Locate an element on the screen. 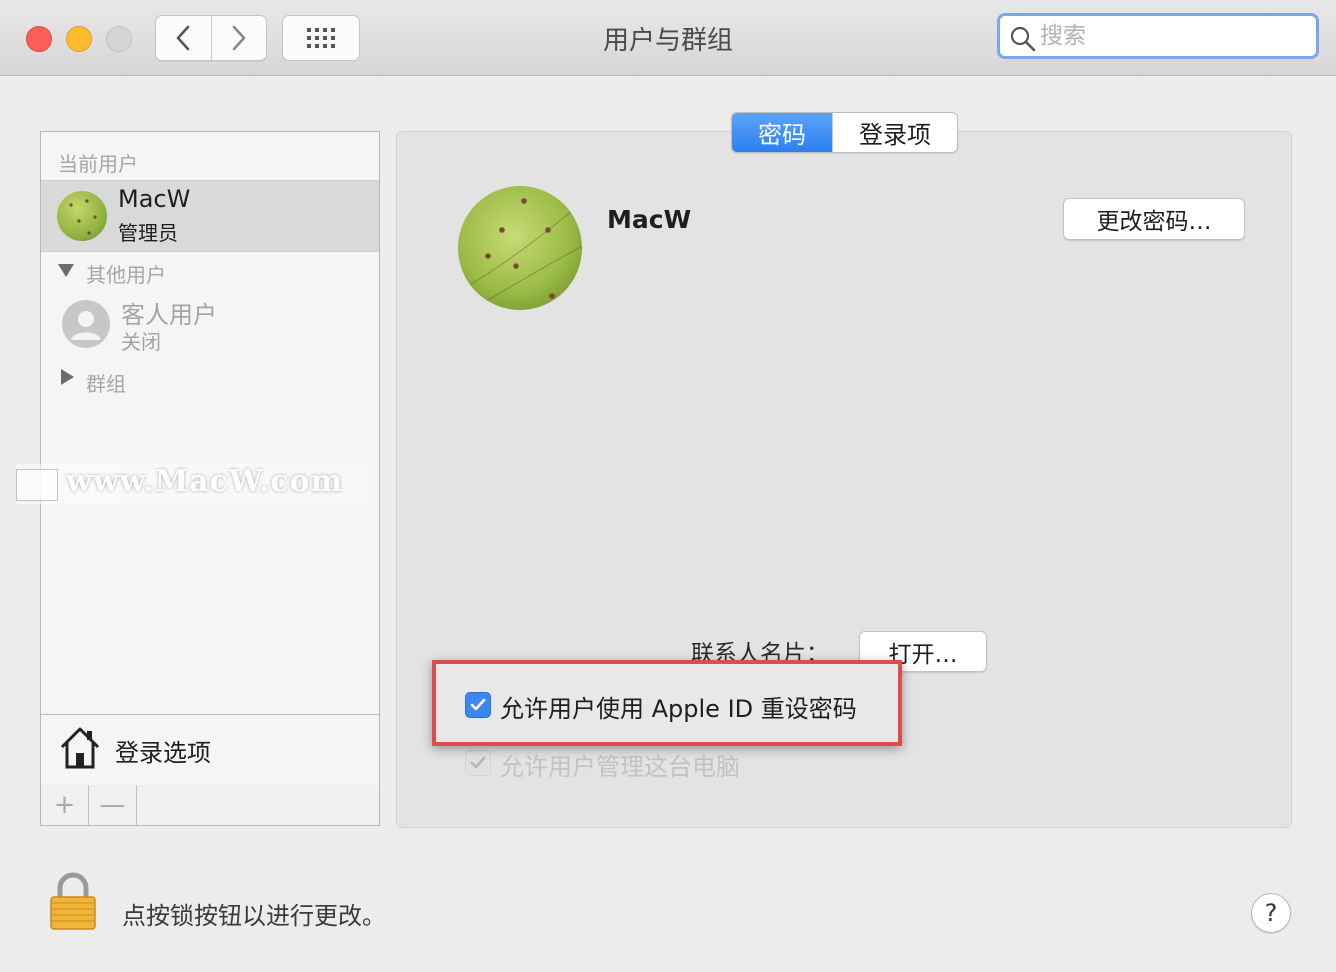  guest-avatar is located at coordinates (86, 324).